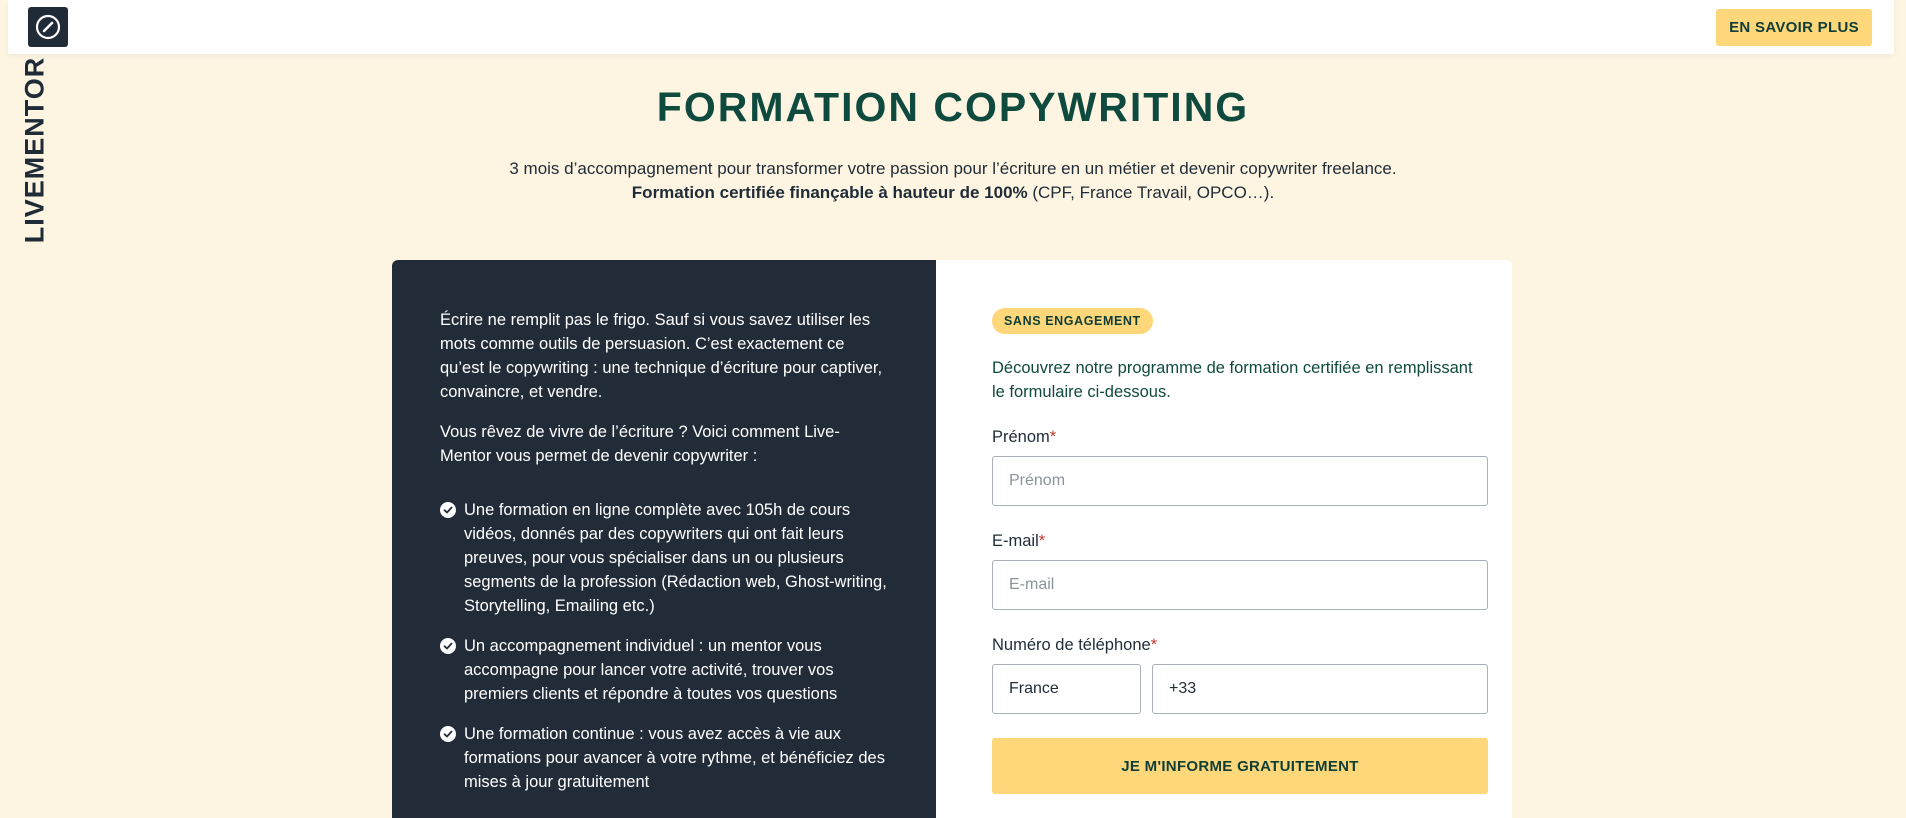 The image size is (1906, 818). Describe the element at coordinates (1151, 192) in the screenshot. I see `subtitle-rest: (CPF, France Travail, OPCO…).` at that location.